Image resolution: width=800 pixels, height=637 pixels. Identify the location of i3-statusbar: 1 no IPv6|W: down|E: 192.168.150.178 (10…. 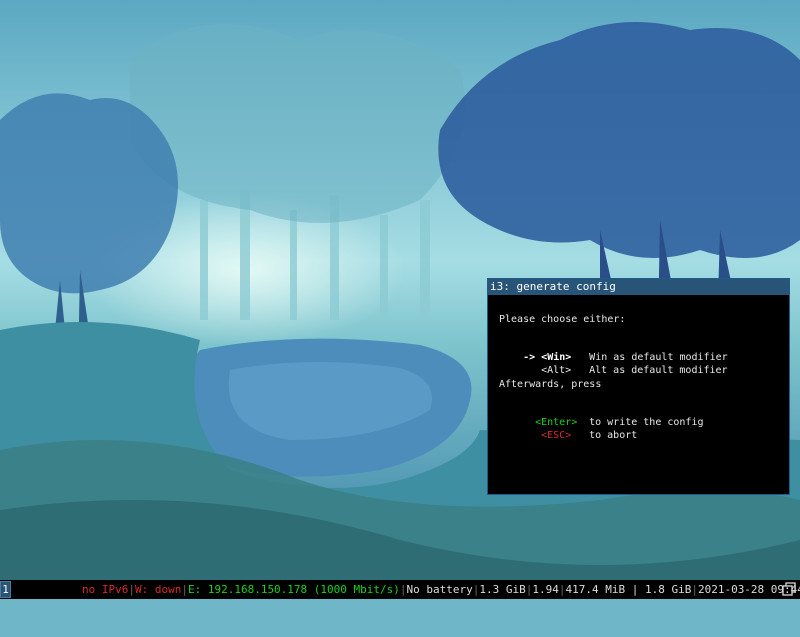
(400, 589).